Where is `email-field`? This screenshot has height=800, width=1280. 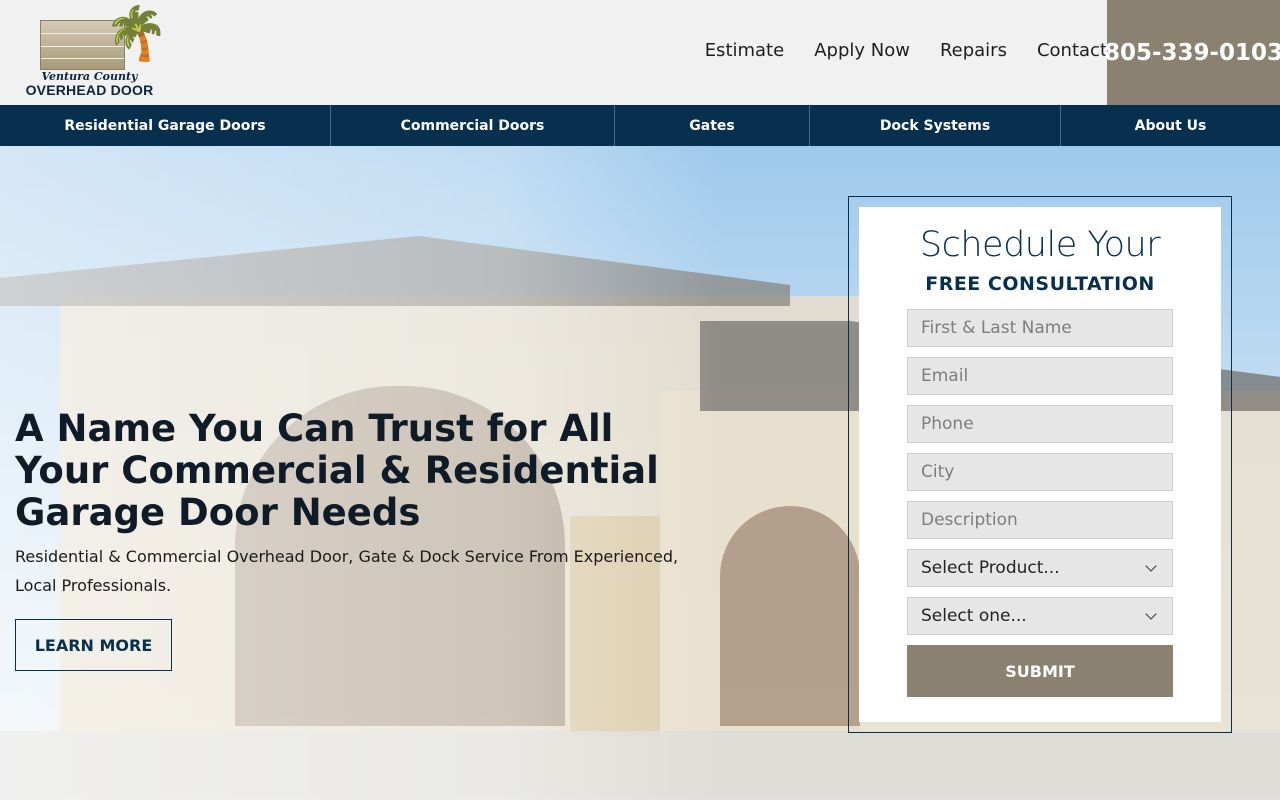
email-field is located at coordinates (1040, 376).